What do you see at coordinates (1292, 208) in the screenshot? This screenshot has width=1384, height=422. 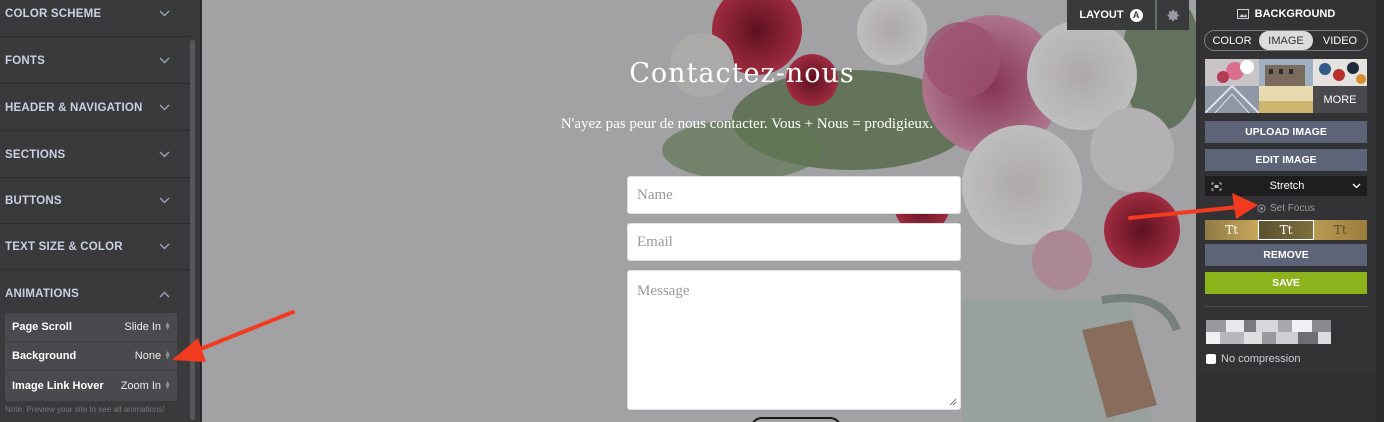 I see `set-focus-label: Set Focus` at bounding box center [1292, 208].